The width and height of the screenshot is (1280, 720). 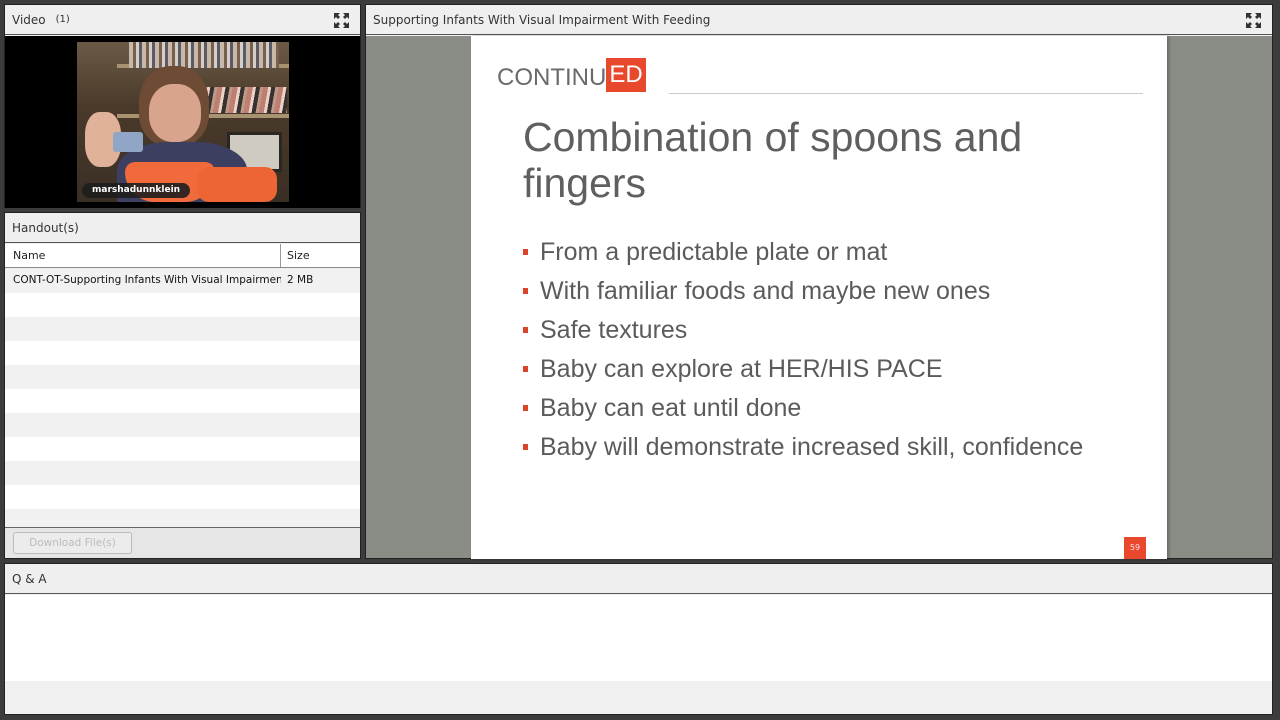 I want to click on continued-logo: CONTINU ED, so click(x=571, y=75).